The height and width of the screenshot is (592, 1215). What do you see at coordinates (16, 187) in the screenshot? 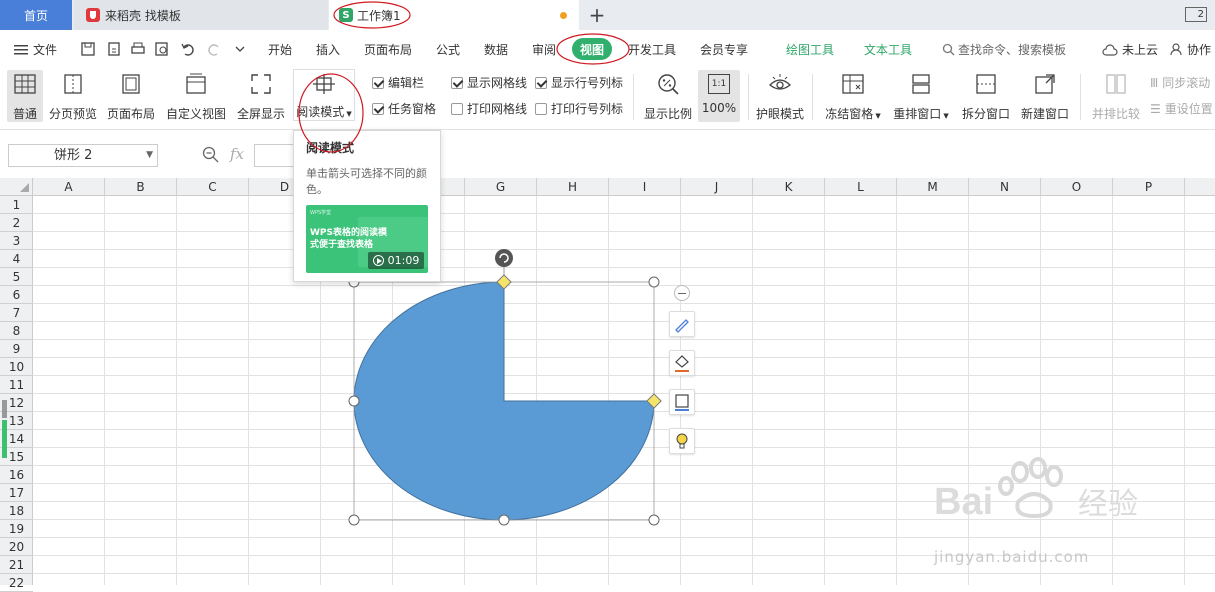
I see `select-all-corner` at bounding box center [16, 187].